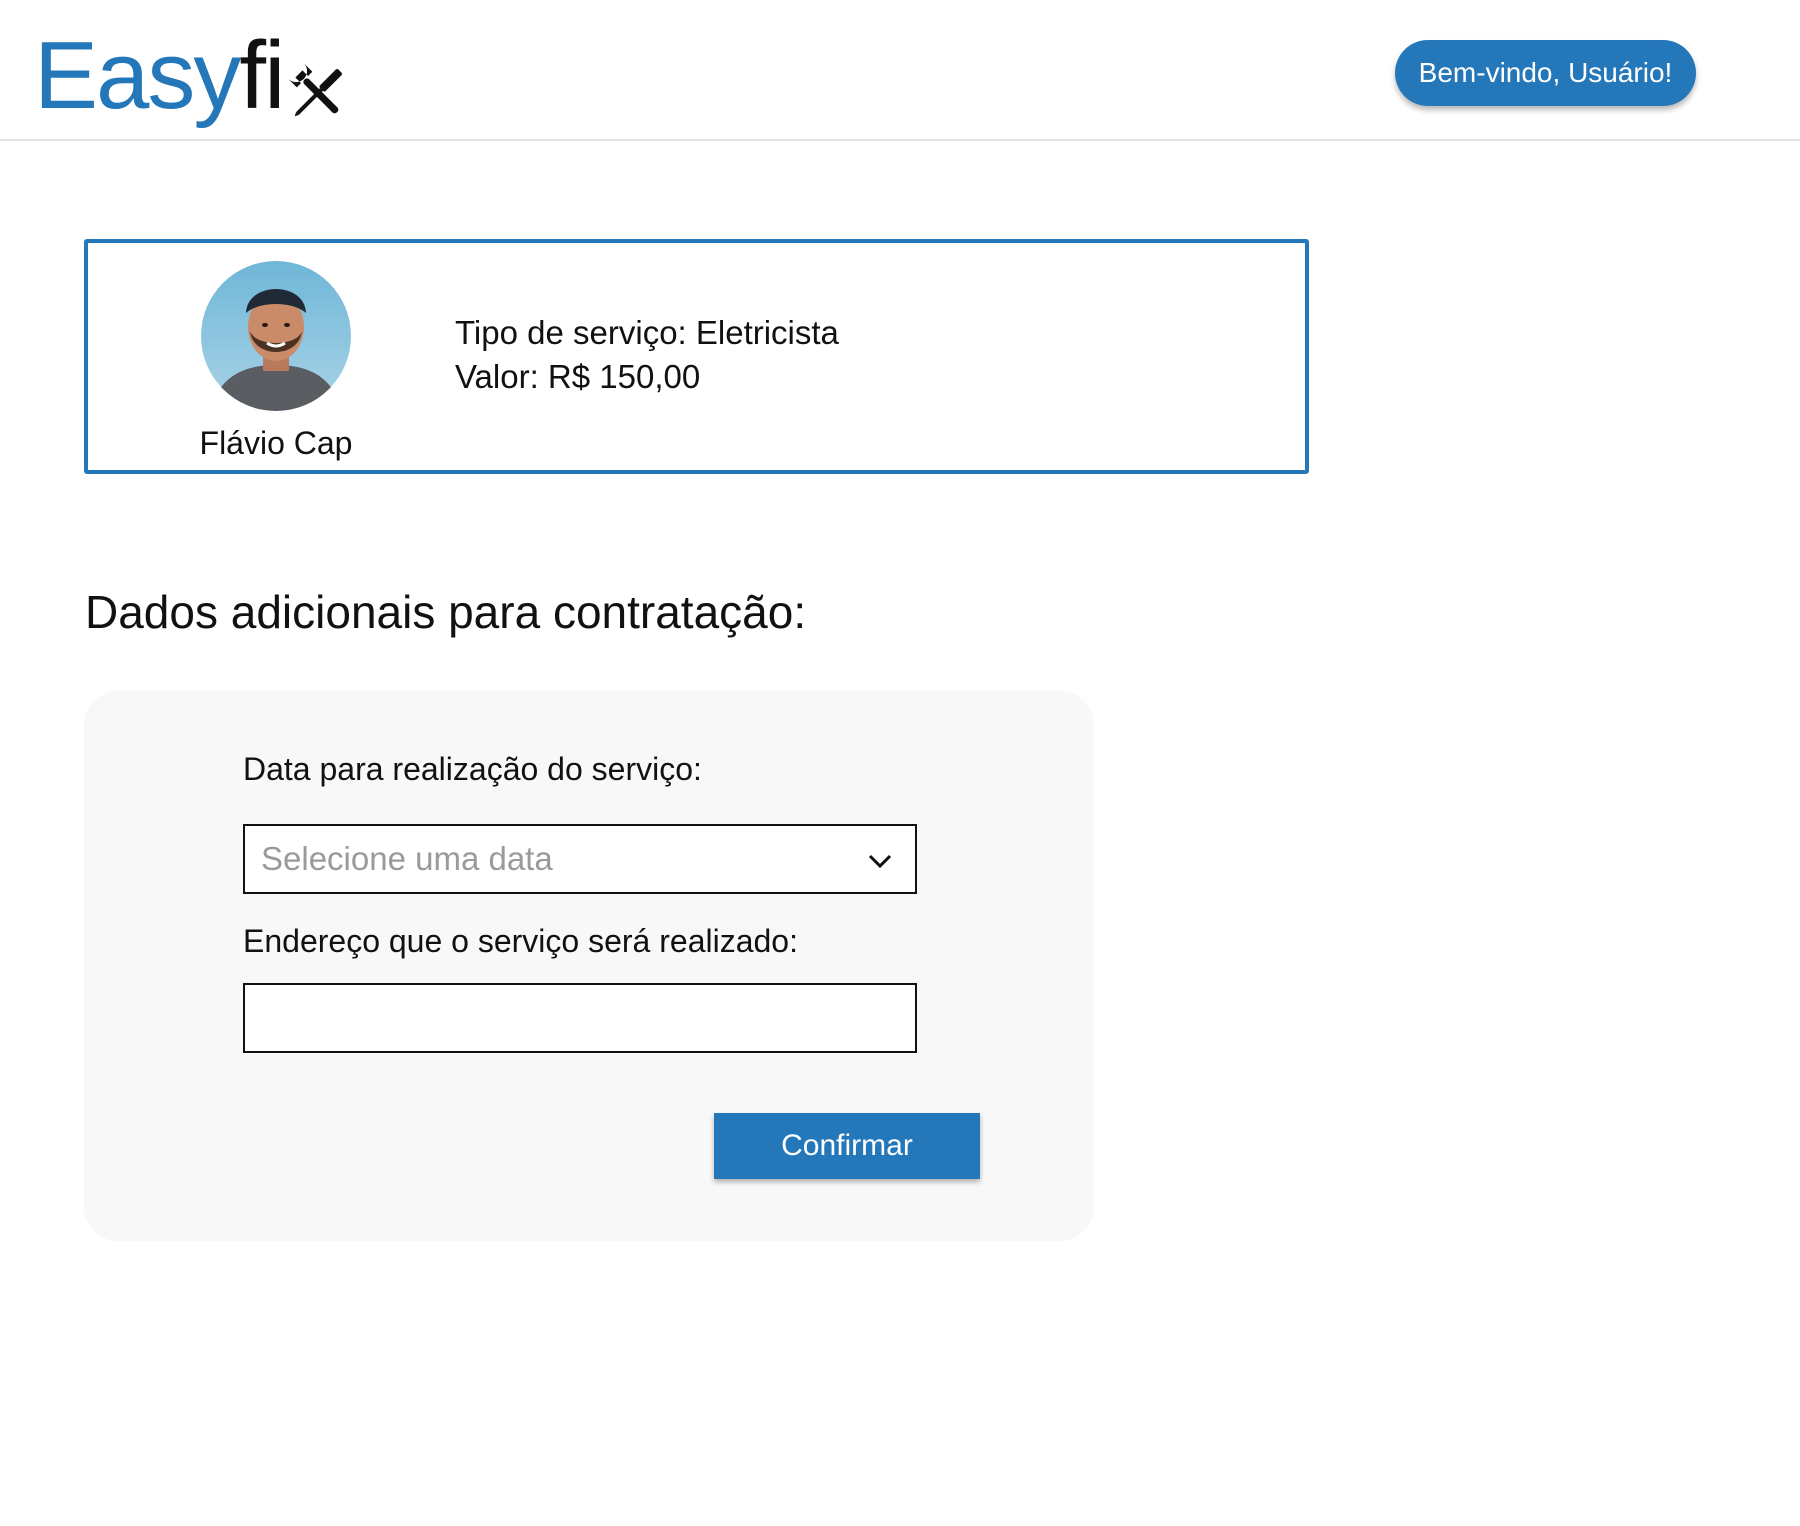 This screenshot has width=1800, height=1526. I want to click on address-label: Endereço que o serviço será realizado:, so click(520, 941).